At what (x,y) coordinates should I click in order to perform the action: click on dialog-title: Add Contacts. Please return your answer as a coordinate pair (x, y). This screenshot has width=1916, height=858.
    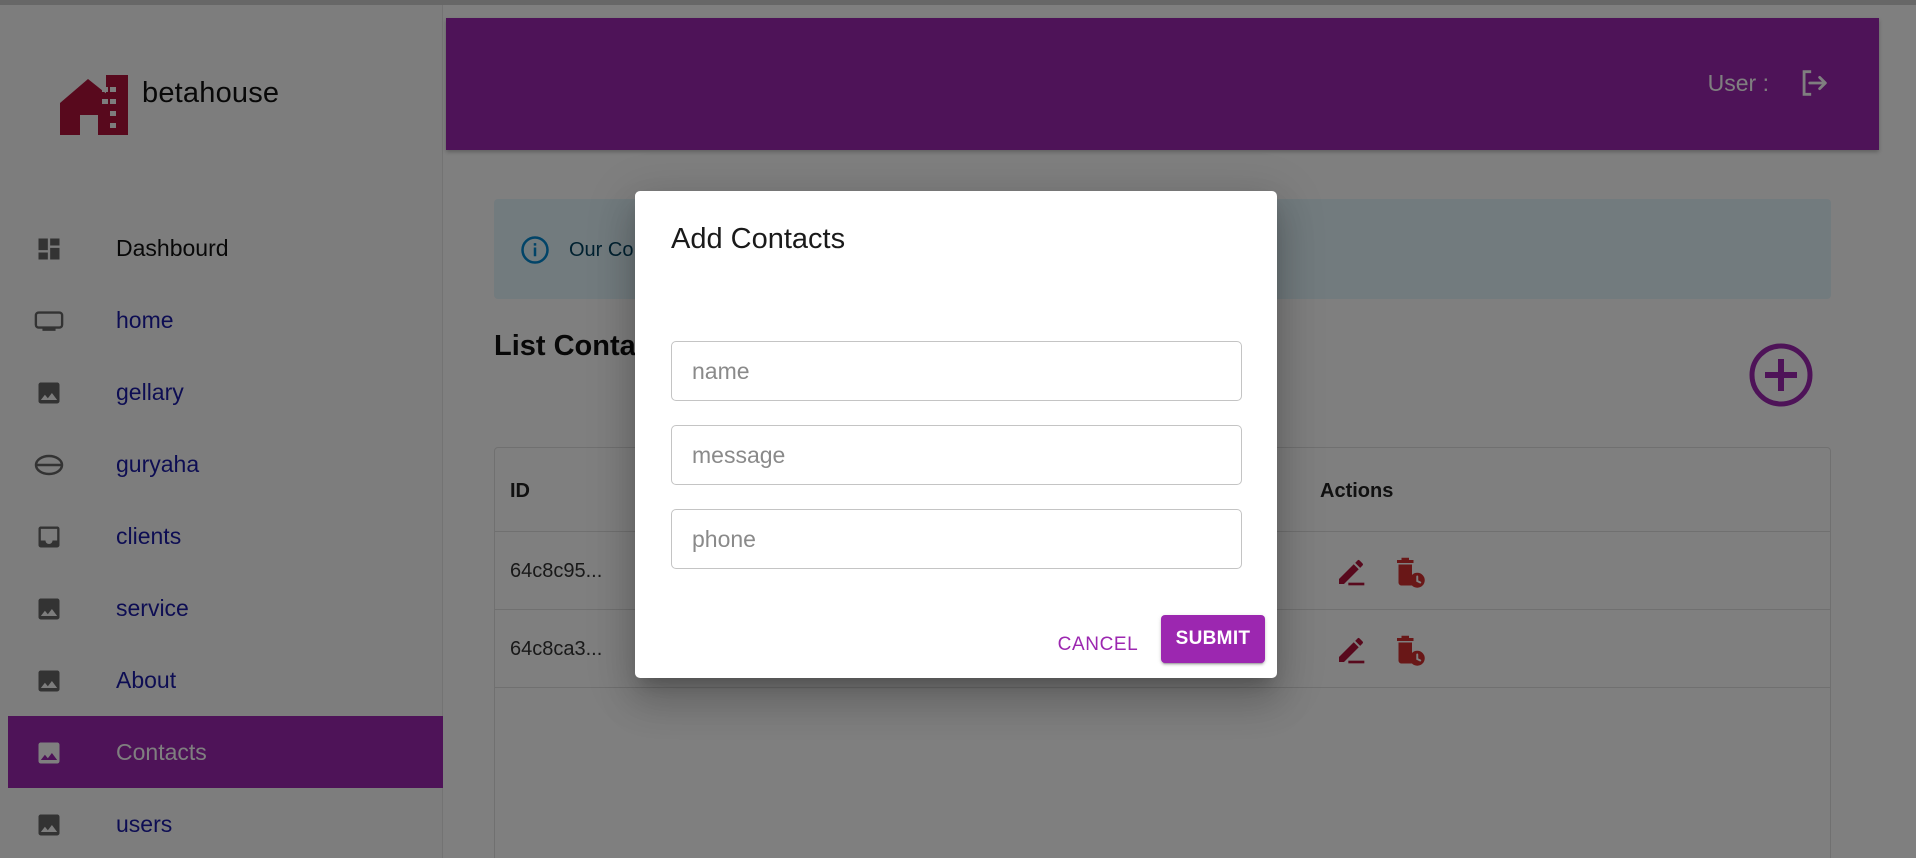
    Looking at the image, I should click on (758, 239).